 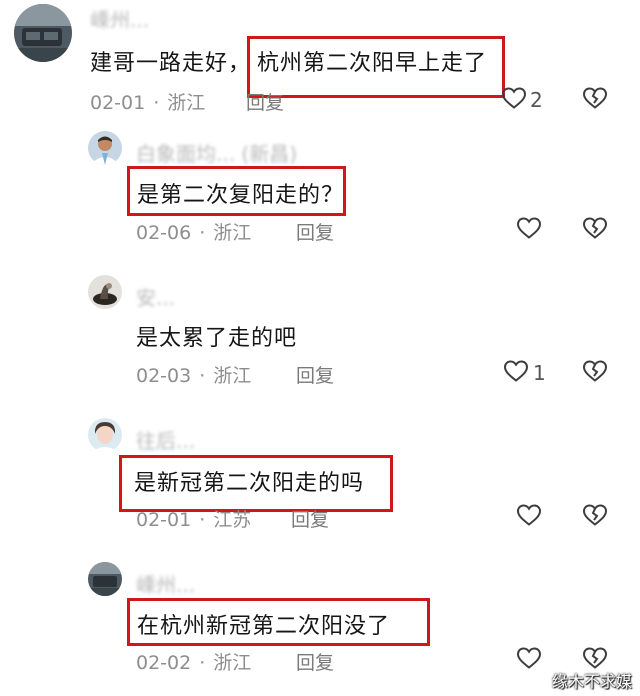 What do you see at coordinates (193, 374) in the screenshot?
I see `comment-meta: 02-03 · 浙江` at bounding box center [193, 374].